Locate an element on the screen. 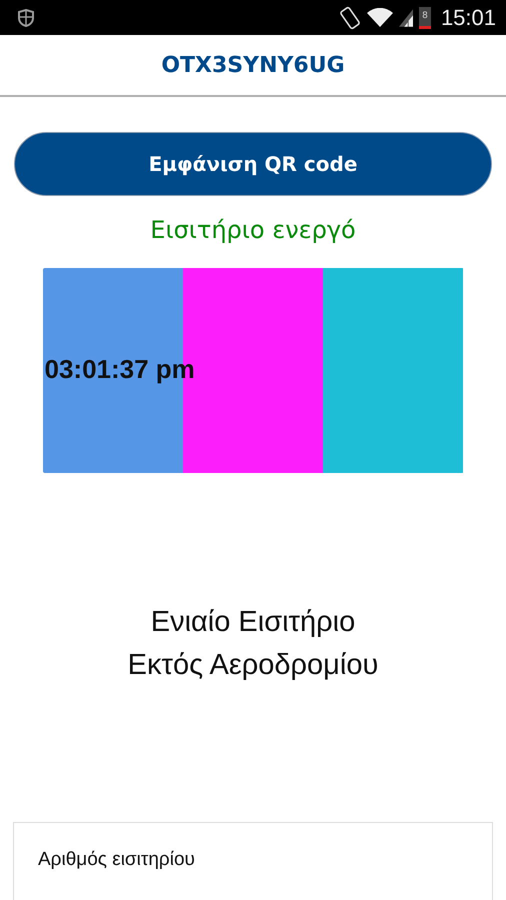 Image resolution: width=506 pixels, height=900 pixels. show-qr-button: Εμφάνιση QR code is located at coordinates (253, 164).